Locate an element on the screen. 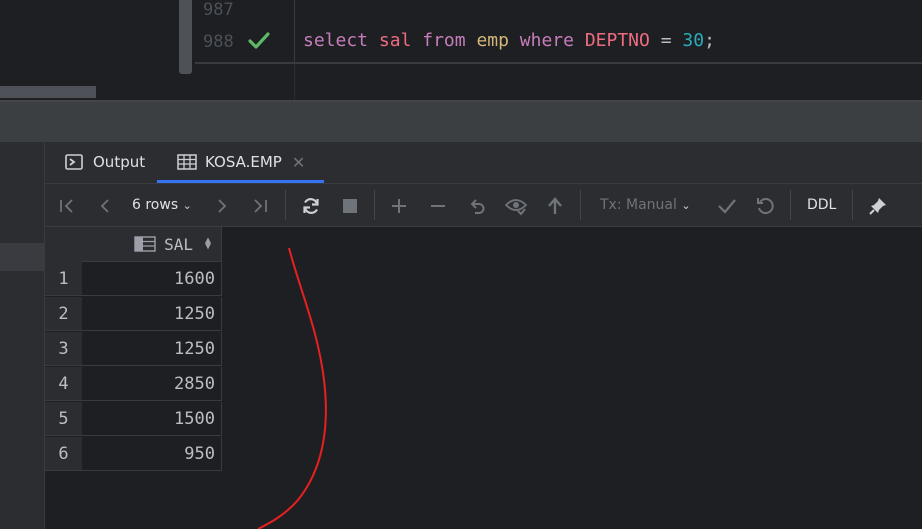 This screenshot has height=529, width=922. column-header-sal: SAL ▲ ▼ is located at coordinates (152, 244).